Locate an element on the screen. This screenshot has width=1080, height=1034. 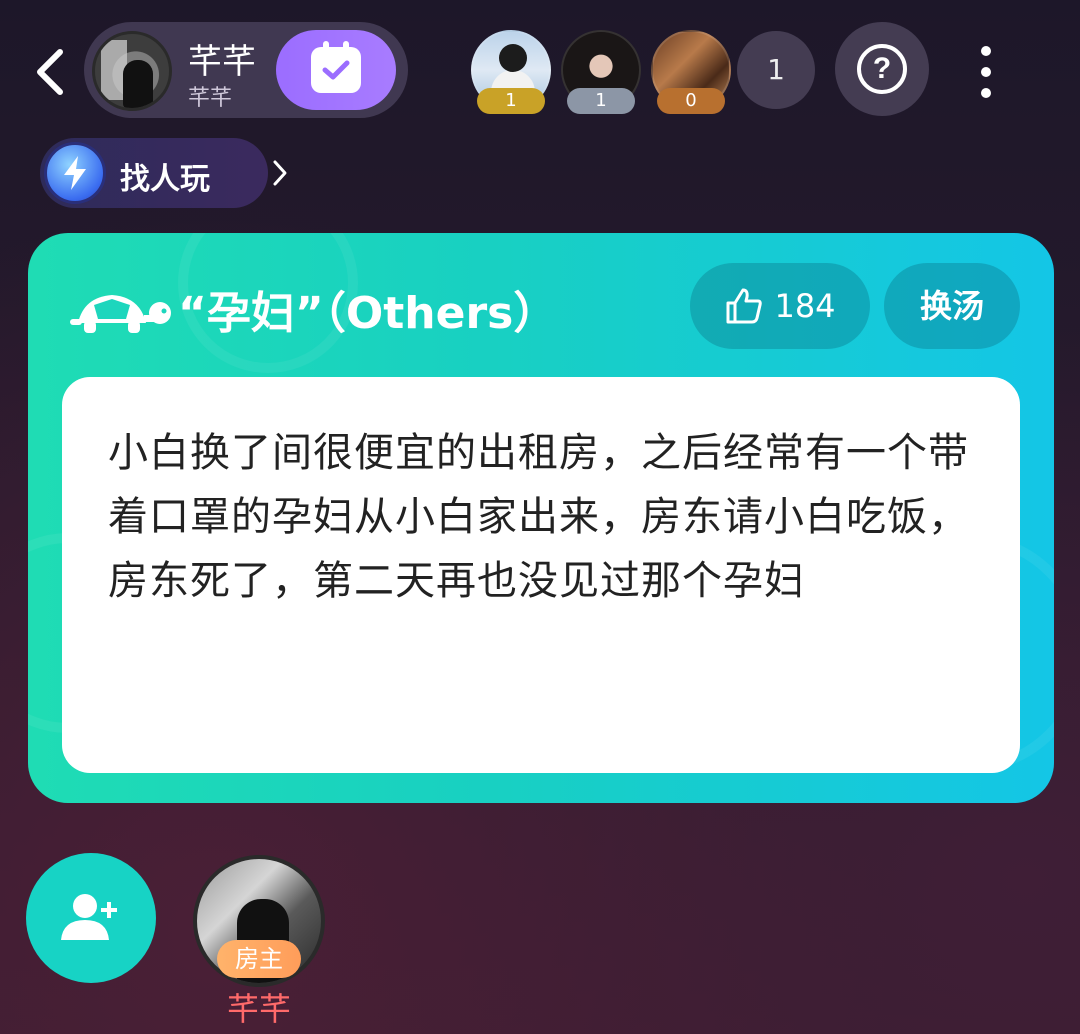
find-players-button: 找人玩 is located at coordinates (163, 173).